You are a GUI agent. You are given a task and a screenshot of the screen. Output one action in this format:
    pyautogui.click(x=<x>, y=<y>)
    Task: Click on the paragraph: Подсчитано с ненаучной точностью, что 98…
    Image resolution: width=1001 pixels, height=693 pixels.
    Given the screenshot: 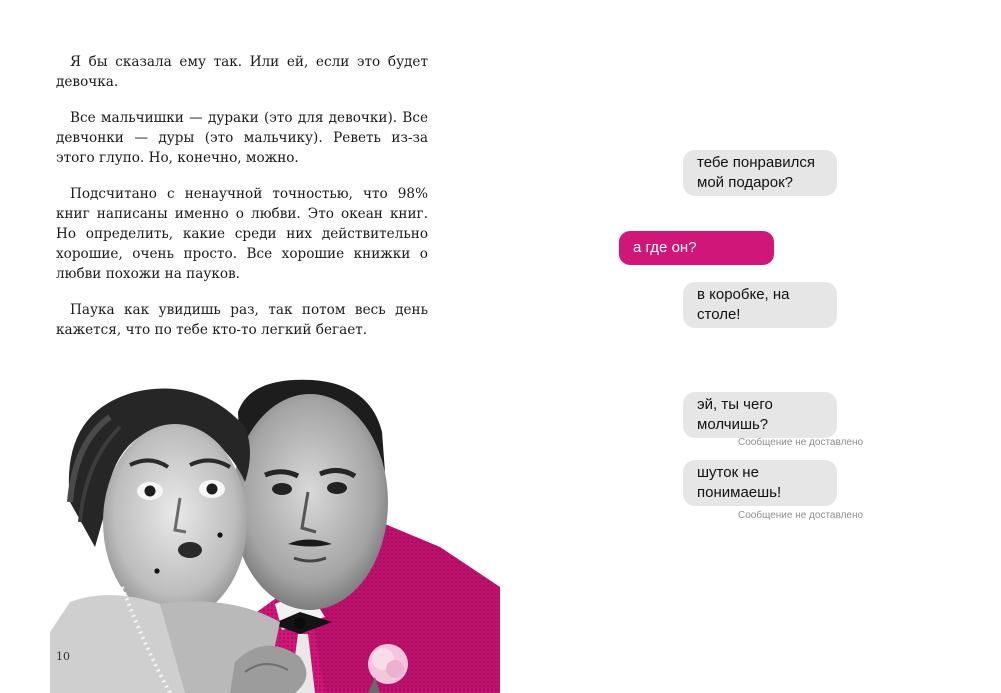 What is the action you would take?
    pyautogui.click(x=242, y=234)
    